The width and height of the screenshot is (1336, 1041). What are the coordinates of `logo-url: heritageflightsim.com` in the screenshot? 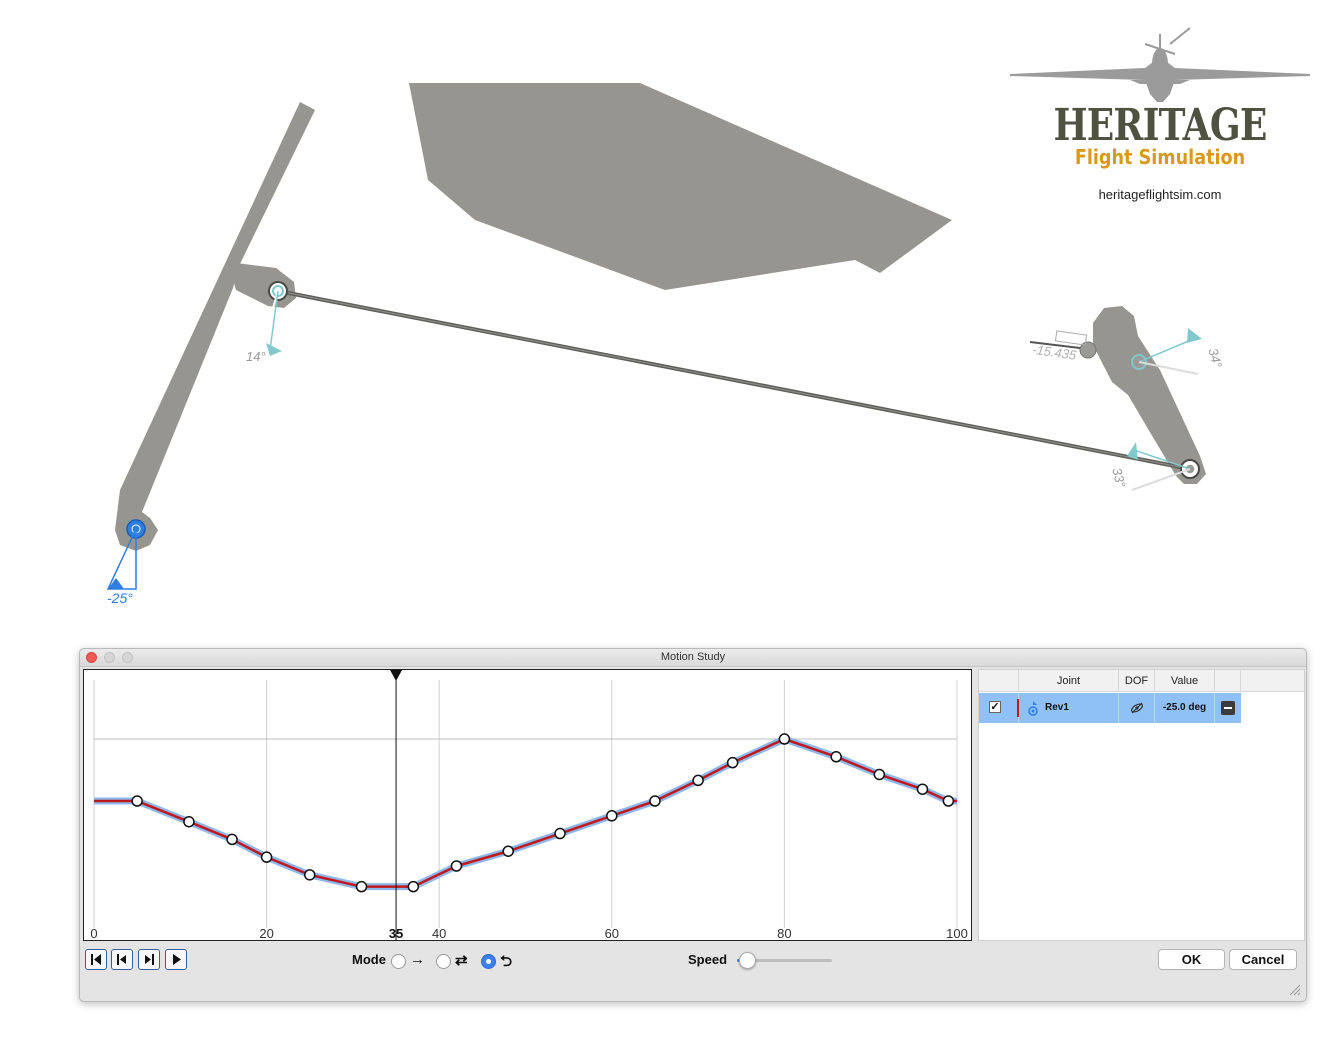 It's located at (1160, 194).